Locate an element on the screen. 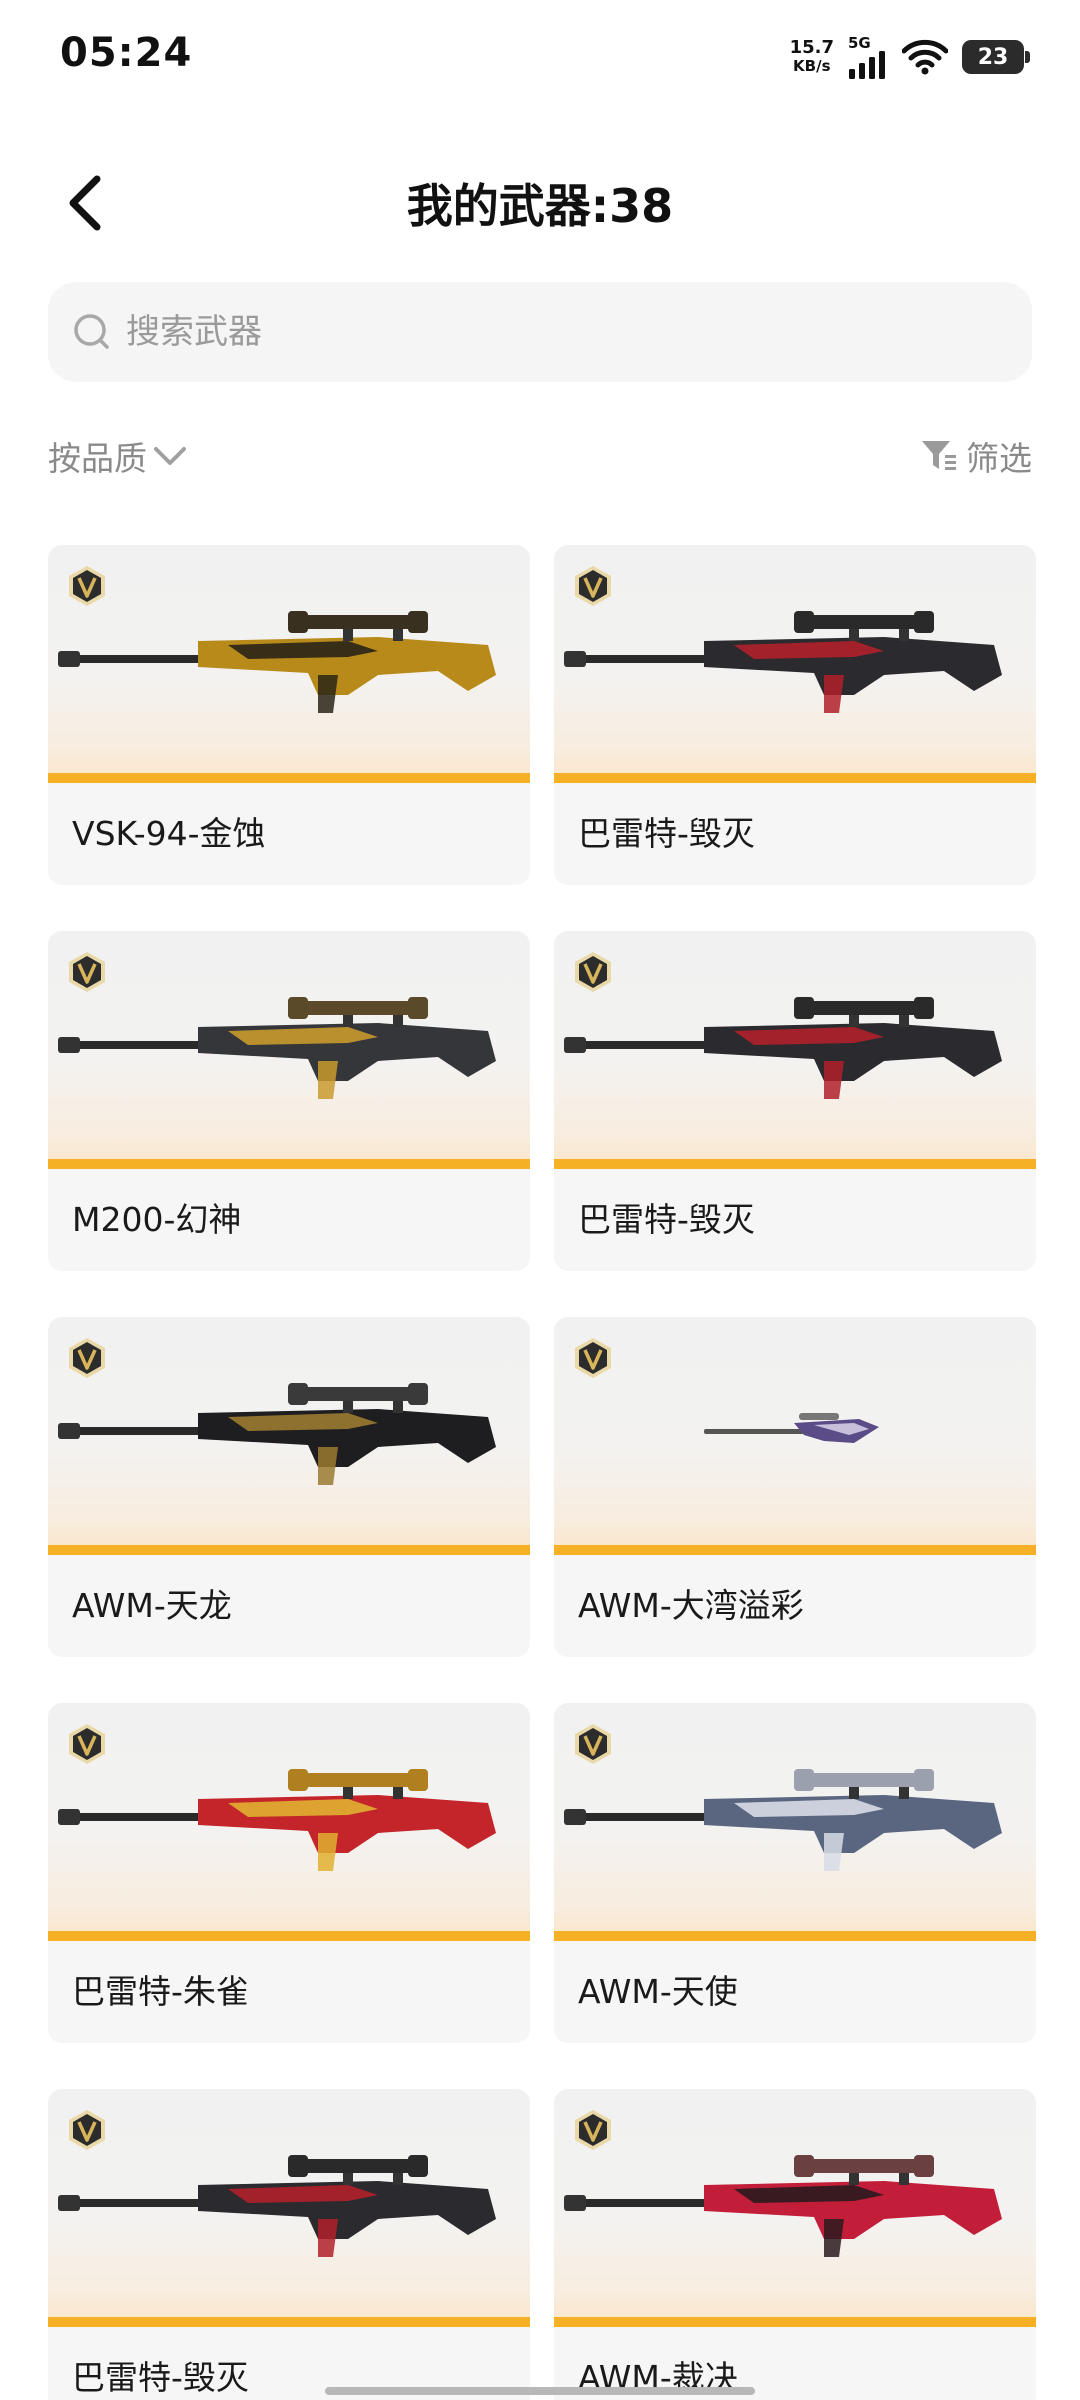  search-box is located at coordinates (540, 332).